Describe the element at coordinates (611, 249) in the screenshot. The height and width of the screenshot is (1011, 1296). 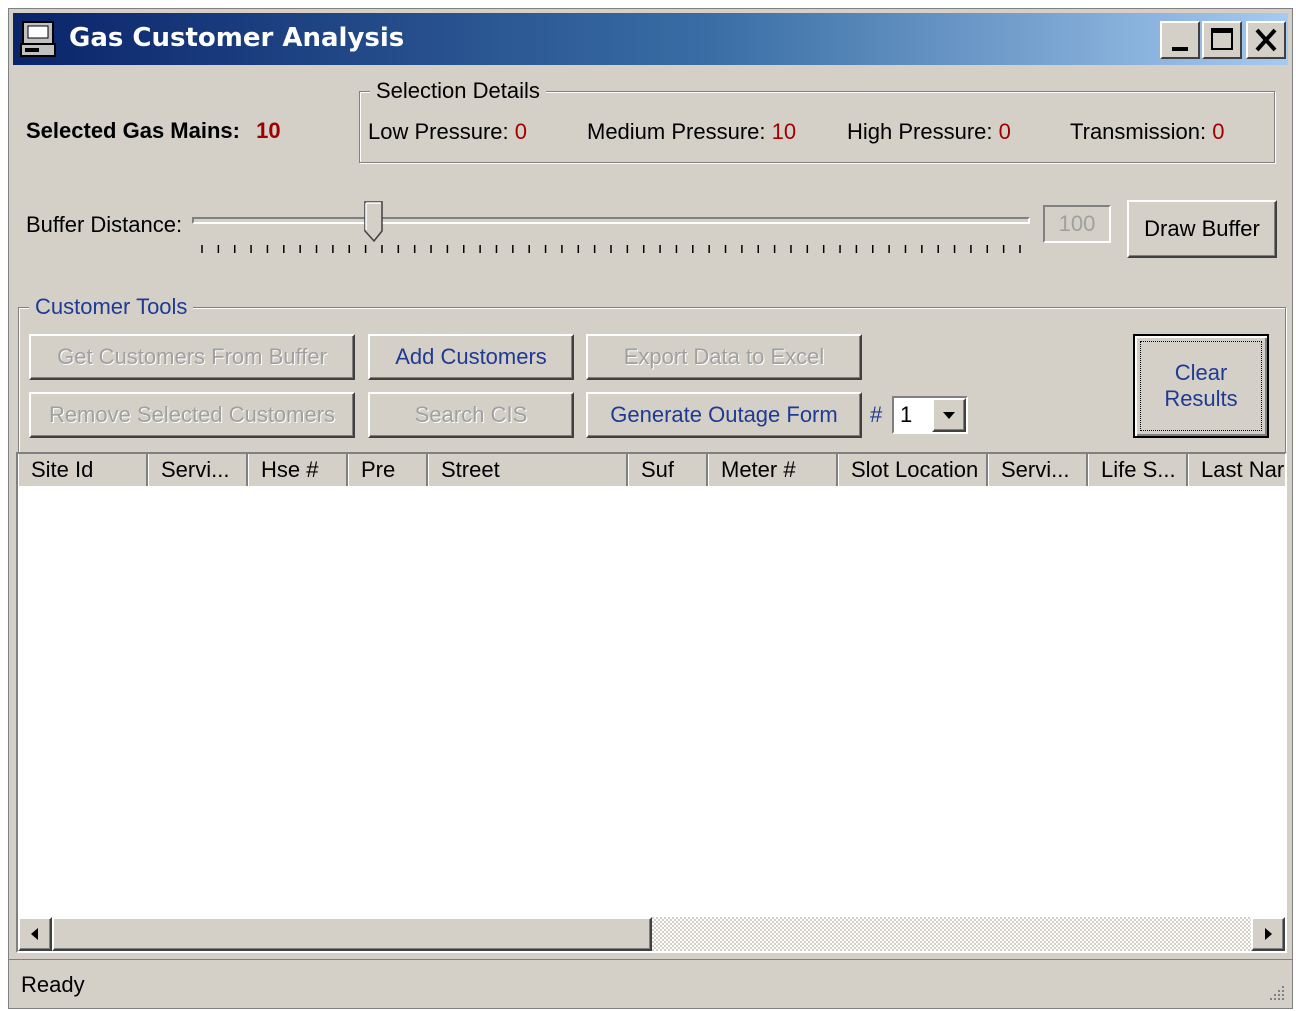
I see `slider-ticks` at that location.